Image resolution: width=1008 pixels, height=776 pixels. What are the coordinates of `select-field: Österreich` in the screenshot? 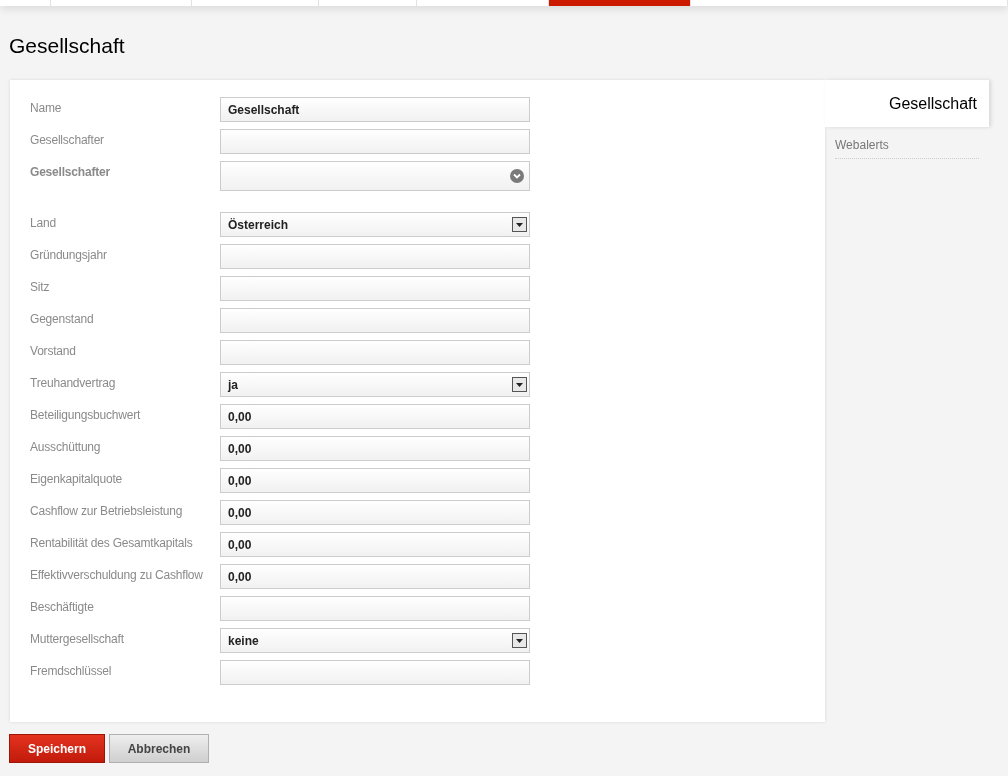 It's located at (375, 224).